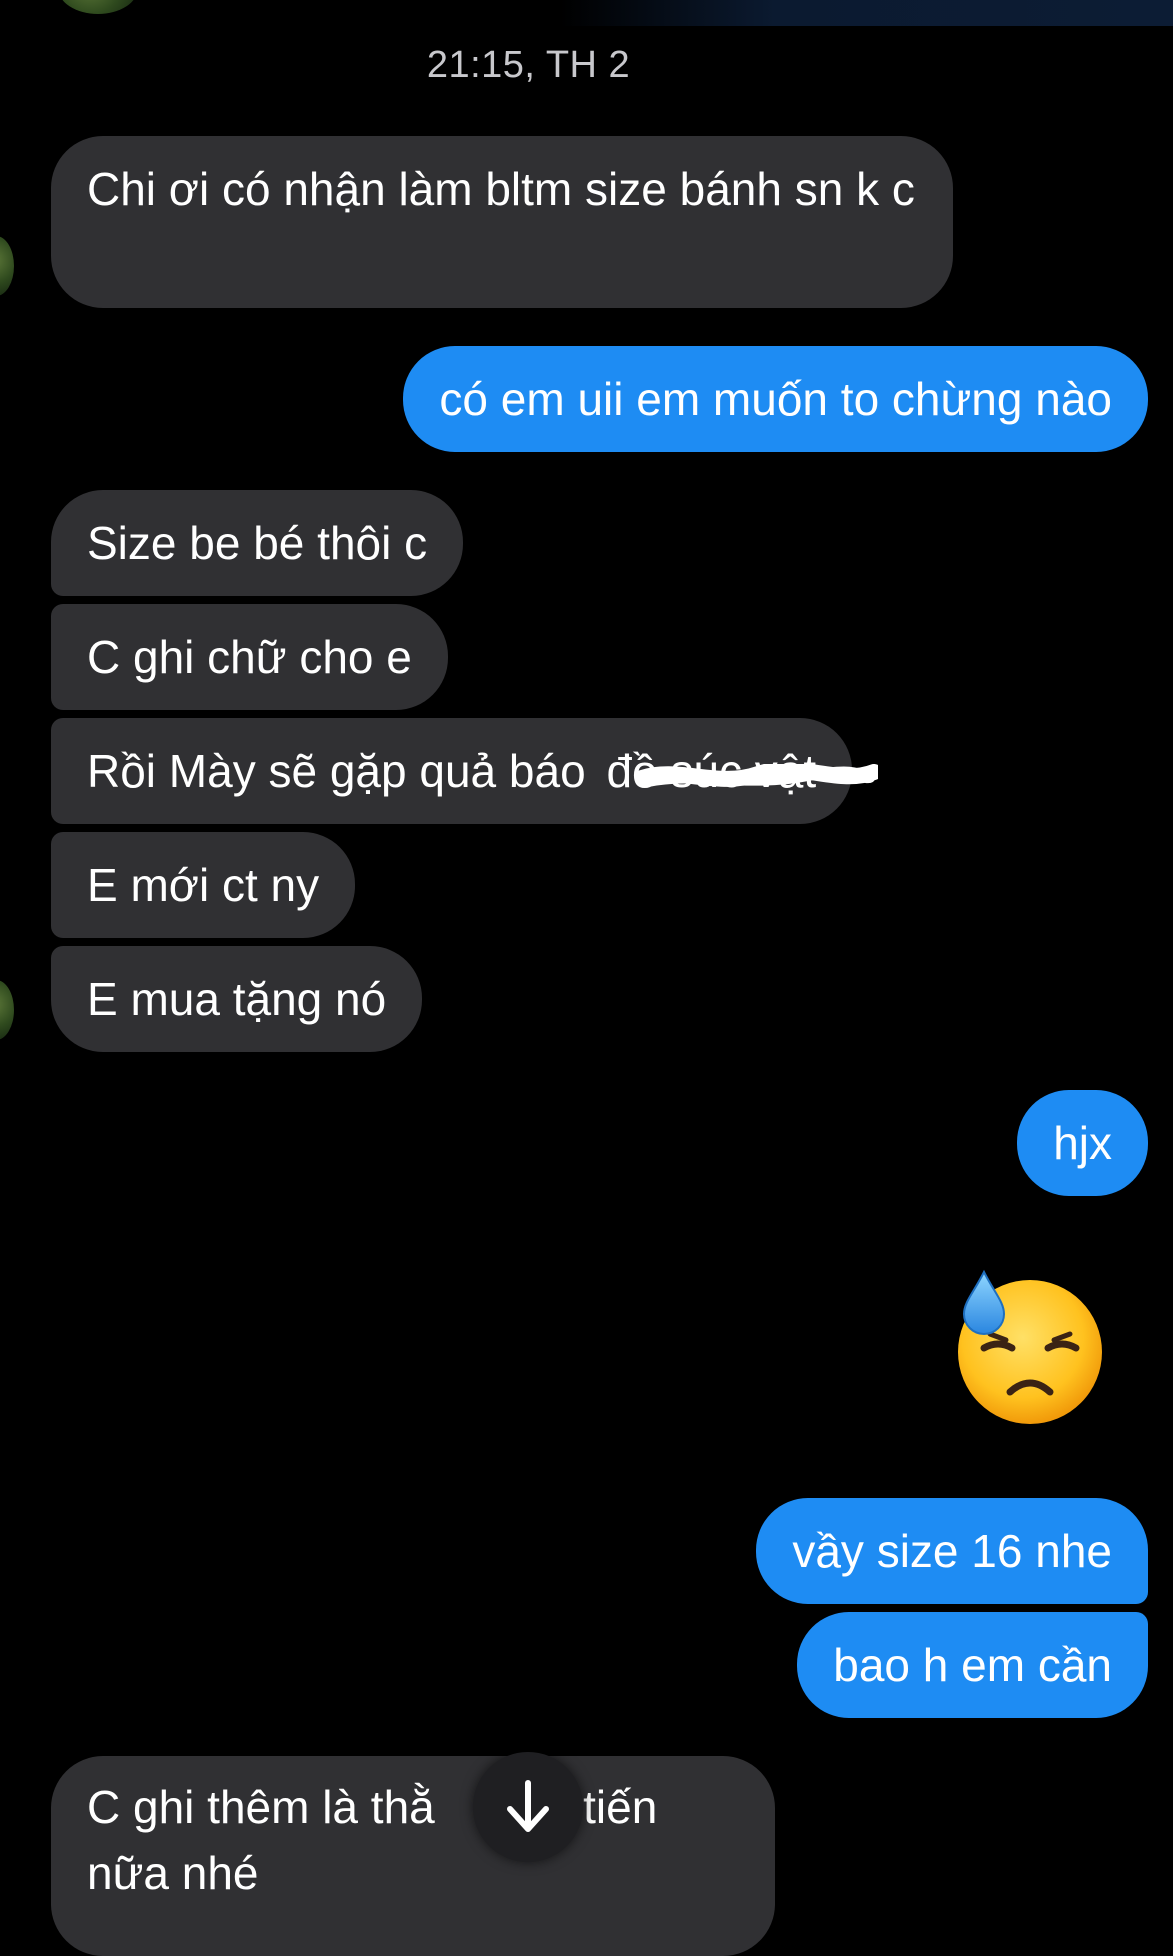  I want to click on incoming-message-bubble: C ghi thêm là thằ ó tiến nữa nhé, so click(413, 1856).